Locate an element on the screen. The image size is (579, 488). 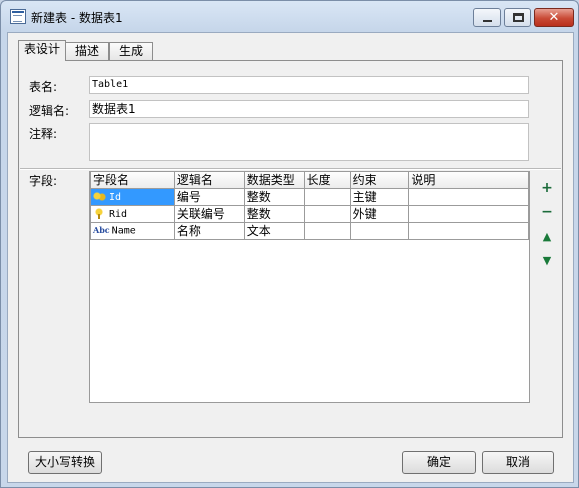
grid-header-row: 字段名 逻辑名 数据类型 长度 约束 说明 is located at coordinates (309, 180).